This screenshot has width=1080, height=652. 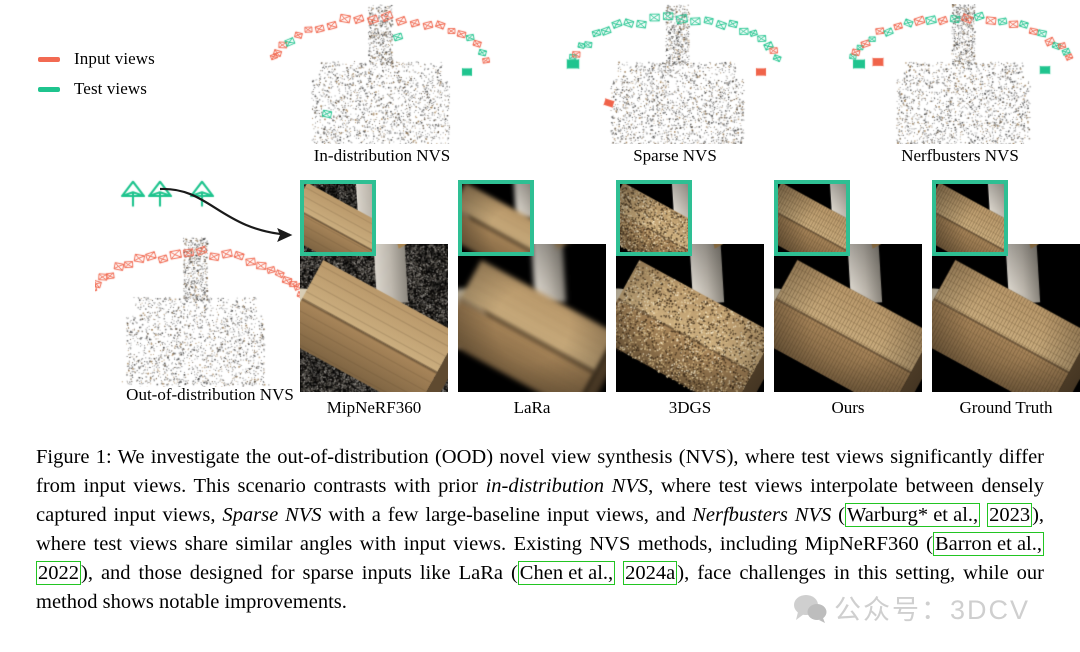 What do you see at coordinates (960, 155) in the screenshot?
I see `panel-label-nerfbusters: Nerfbusters NVS` at bounding box center [960, 155].